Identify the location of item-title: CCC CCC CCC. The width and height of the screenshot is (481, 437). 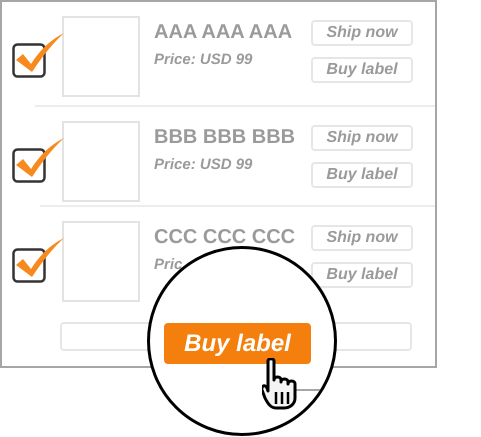
(225, 237).